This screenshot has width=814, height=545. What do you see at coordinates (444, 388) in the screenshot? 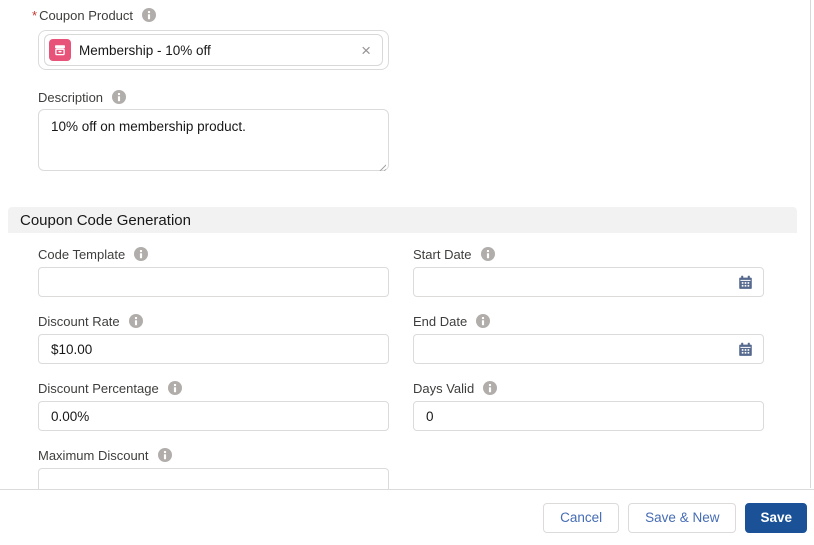
I see `days-valid-label: Days Valid` at bounding box center [444, 388].